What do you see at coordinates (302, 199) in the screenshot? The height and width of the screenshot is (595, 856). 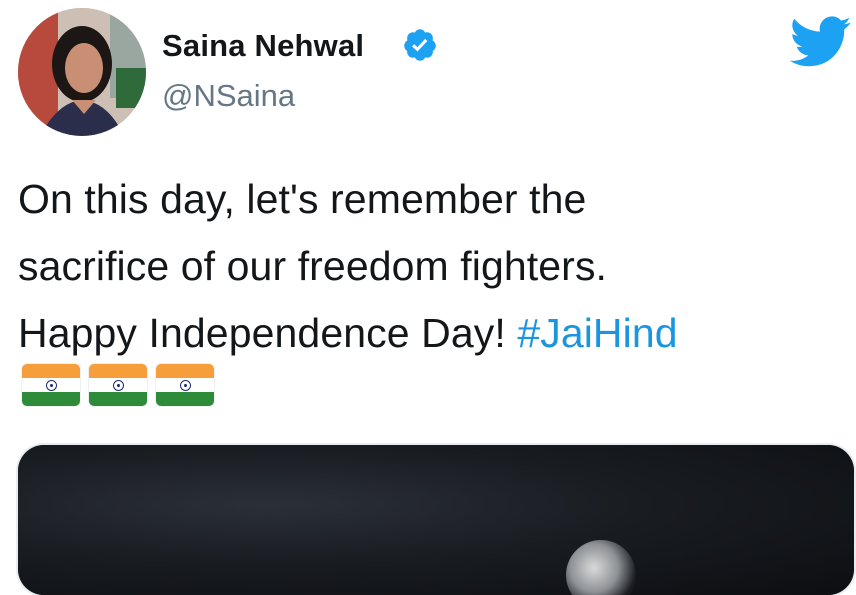 I see `tweet-line: On this day, let's remember the` at bounding box center [302, 199].